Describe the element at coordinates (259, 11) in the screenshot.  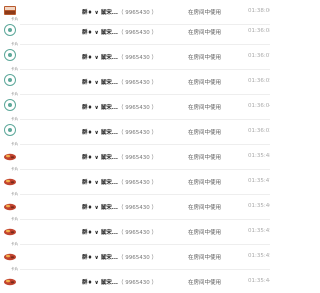
I see `timestamp: 01:38:00` at that location.